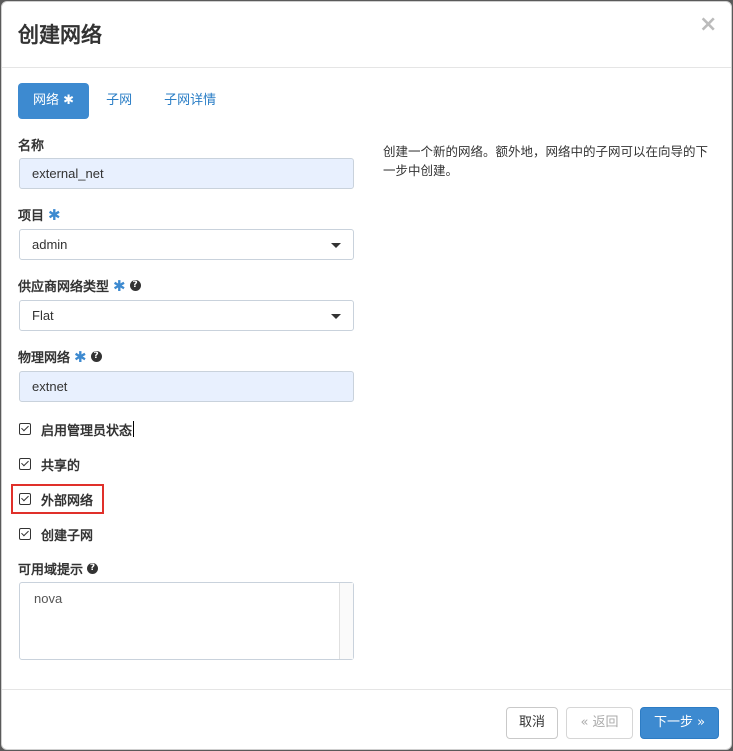 This screenshot has height=751, width=733. What do you see at coordinates (186, 621) in the screenshot?
I see `availability-zone-hints-list: nova` at bounding box center [186, 621].